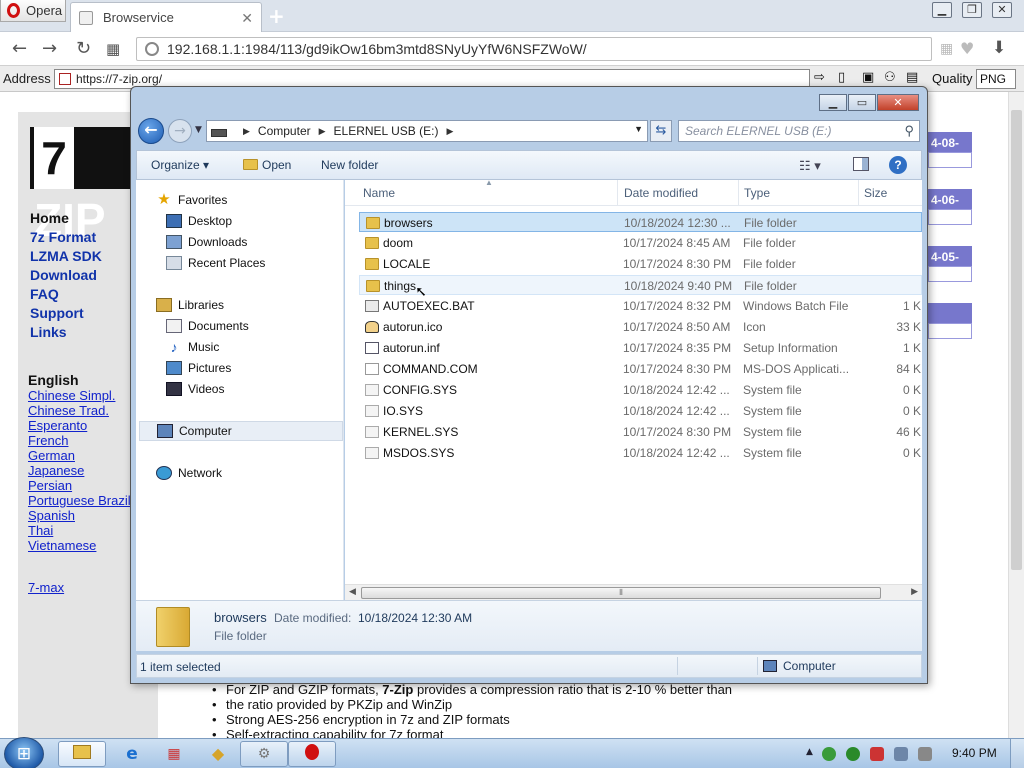 The image size is (1024, 768). Describe the element at coordinates (66, 276) in the screenshot. I see `menu-download: Download` at that location.